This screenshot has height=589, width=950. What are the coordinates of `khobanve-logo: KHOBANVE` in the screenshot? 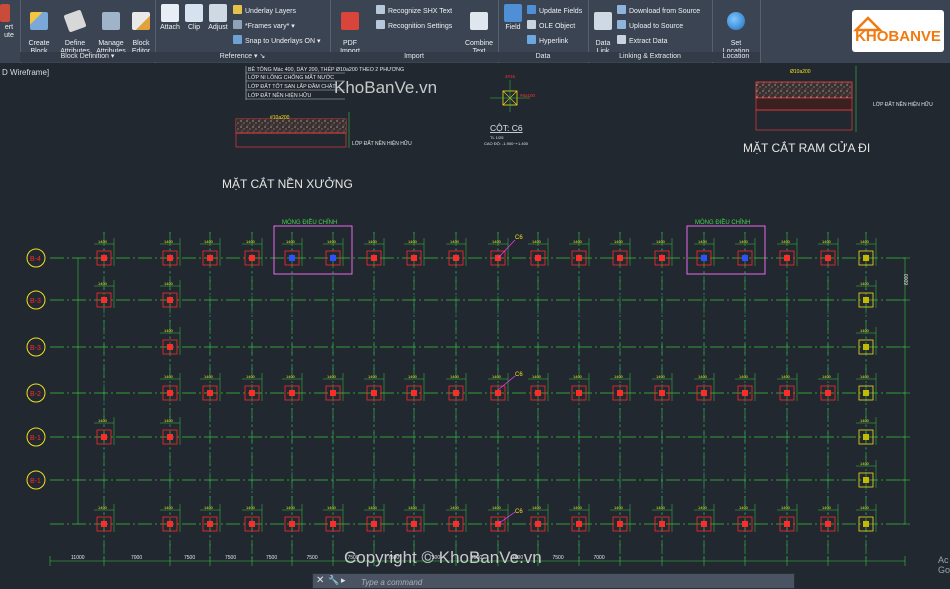 It's located at (898, 31).